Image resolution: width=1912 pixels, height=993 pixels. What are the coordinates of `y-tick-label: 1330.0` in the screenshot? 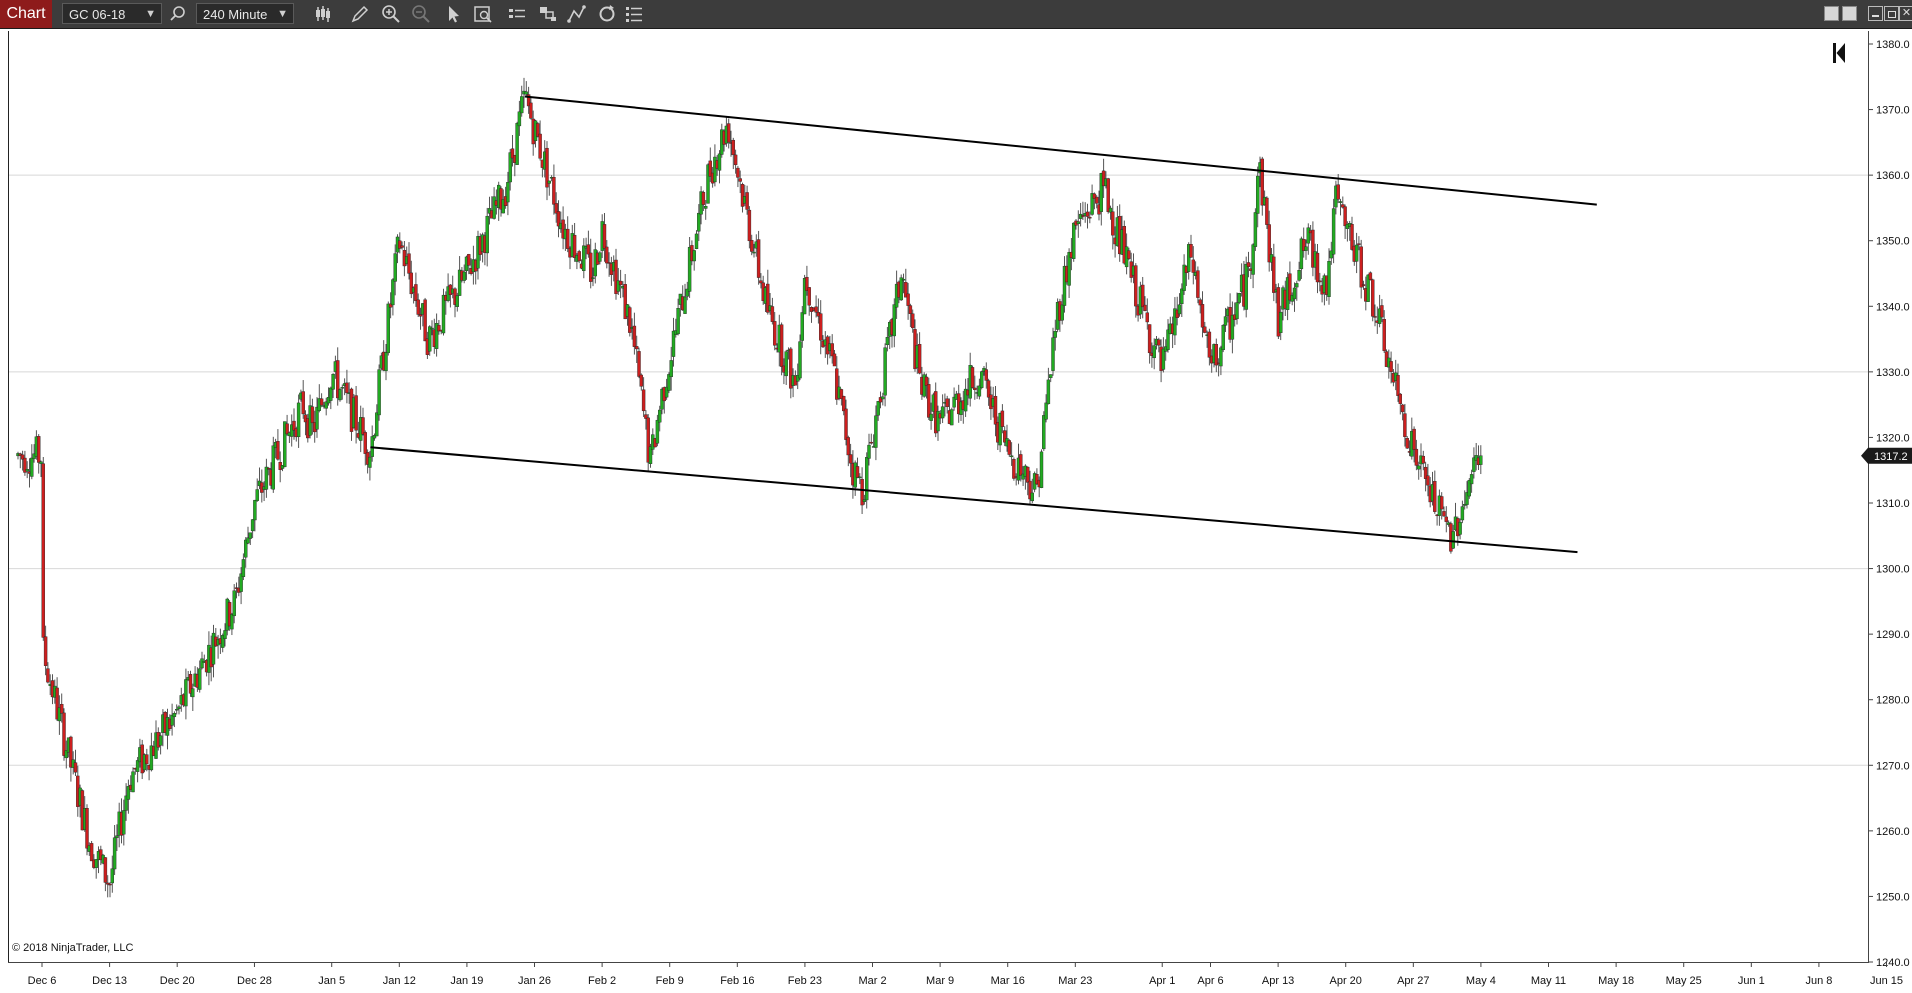 It's located at (1893, 373).